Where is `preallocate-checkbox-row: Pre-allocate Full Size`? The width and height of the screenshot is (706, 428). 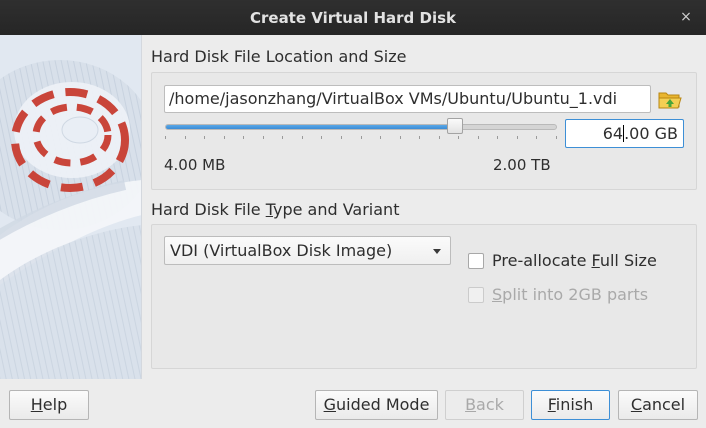 preallocate-checkbox-row: Pre-allocate Full Size is located at coordinates (562, 260).